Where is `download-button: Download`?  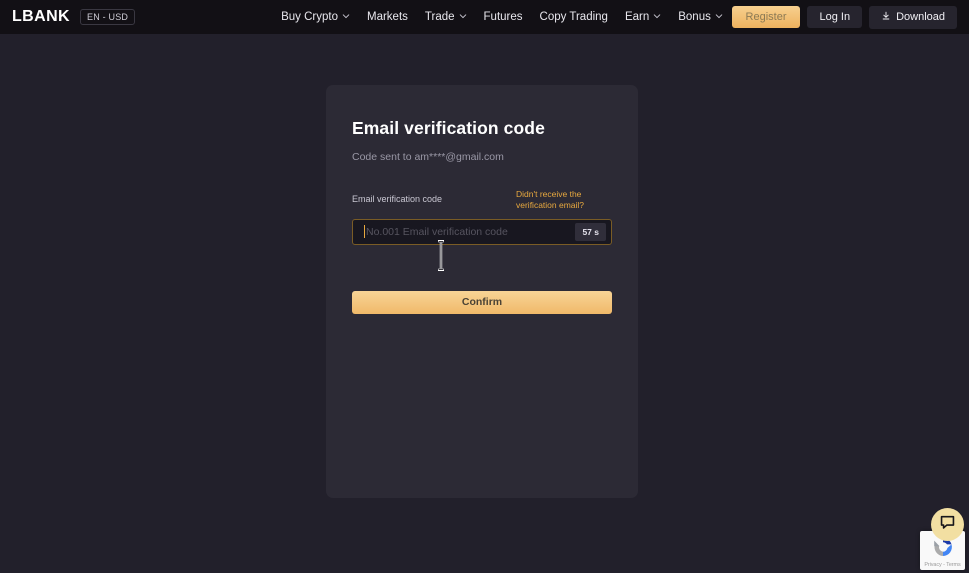
download-button: Download is located at coordinates (913, 17).